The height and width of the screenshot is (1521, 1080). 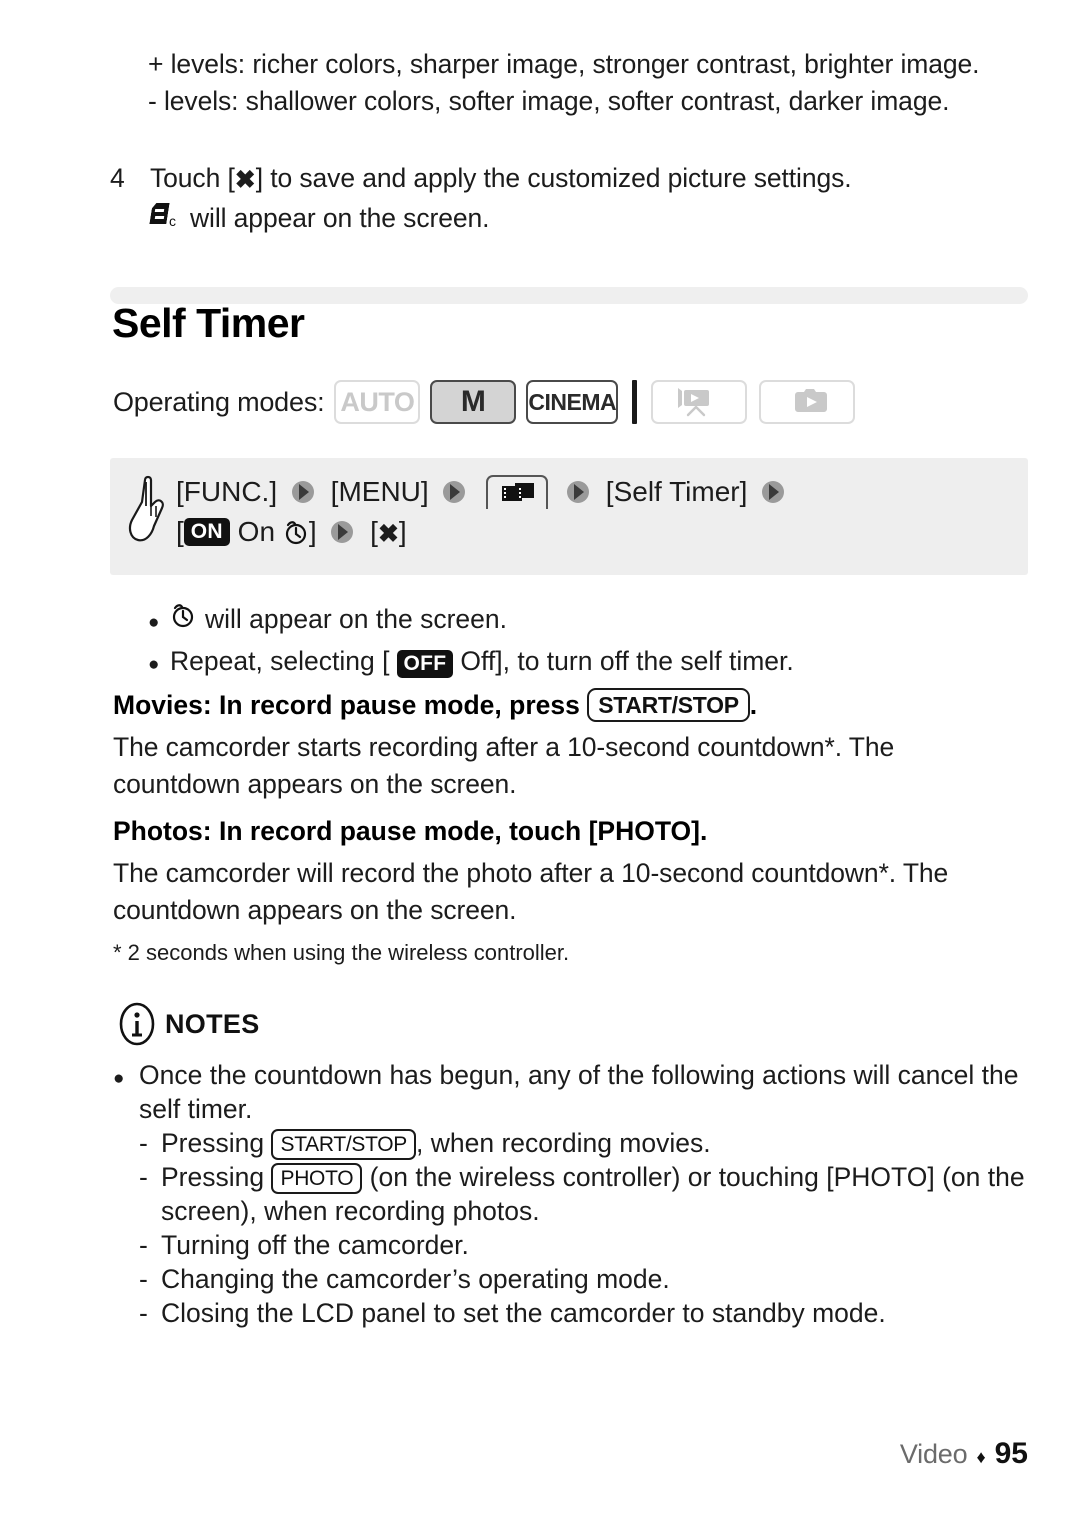 I want to click on note-text-after: , when recording movies., so click(x=563, y=1143).